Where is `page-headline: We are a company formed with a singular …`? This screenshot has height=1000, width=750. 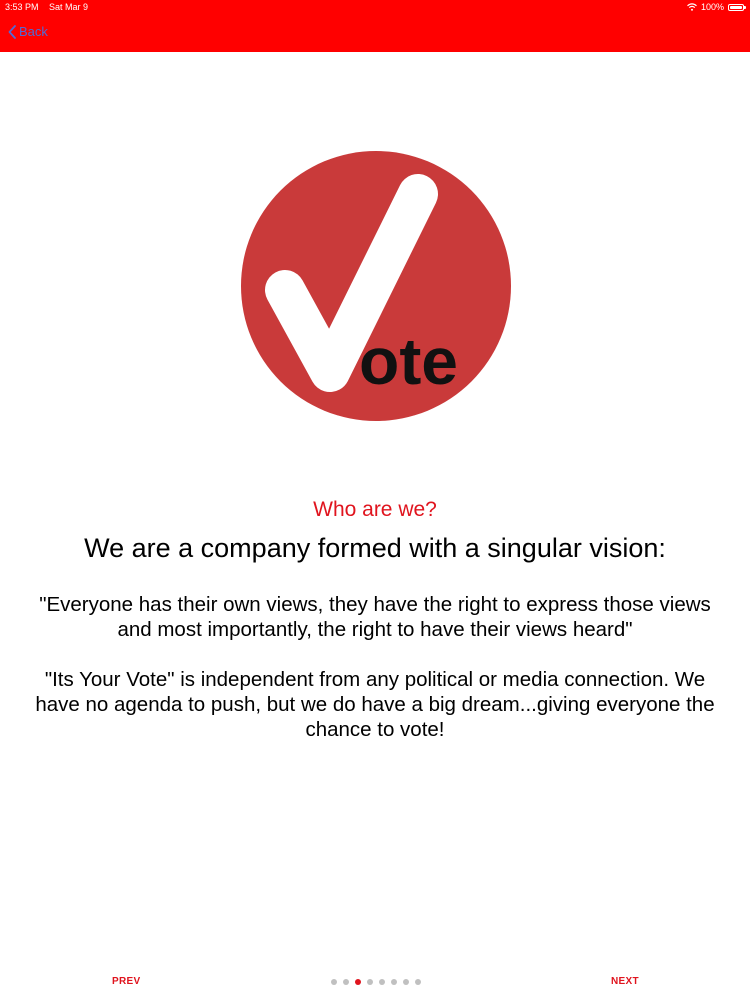 page-headline: We are a company formed with a singular … is located at coordinates (375, 548).